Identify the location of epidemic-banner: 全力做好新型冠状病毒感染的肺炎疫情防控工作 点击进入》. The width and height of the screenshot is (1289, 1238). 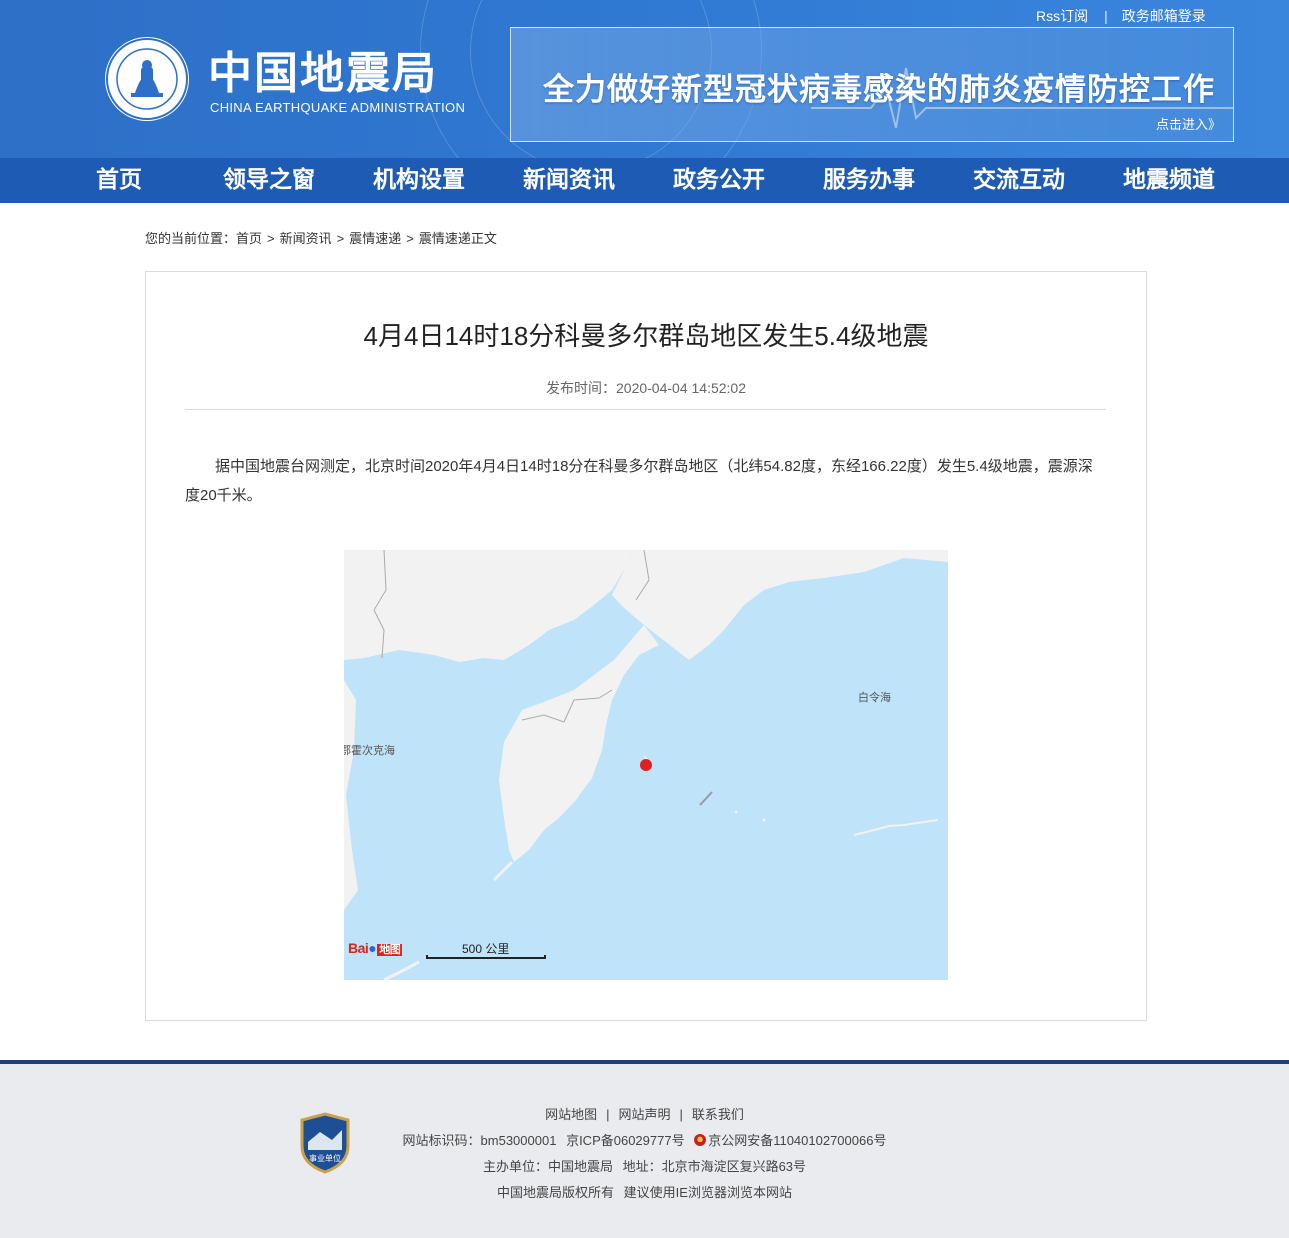
(872, 84).